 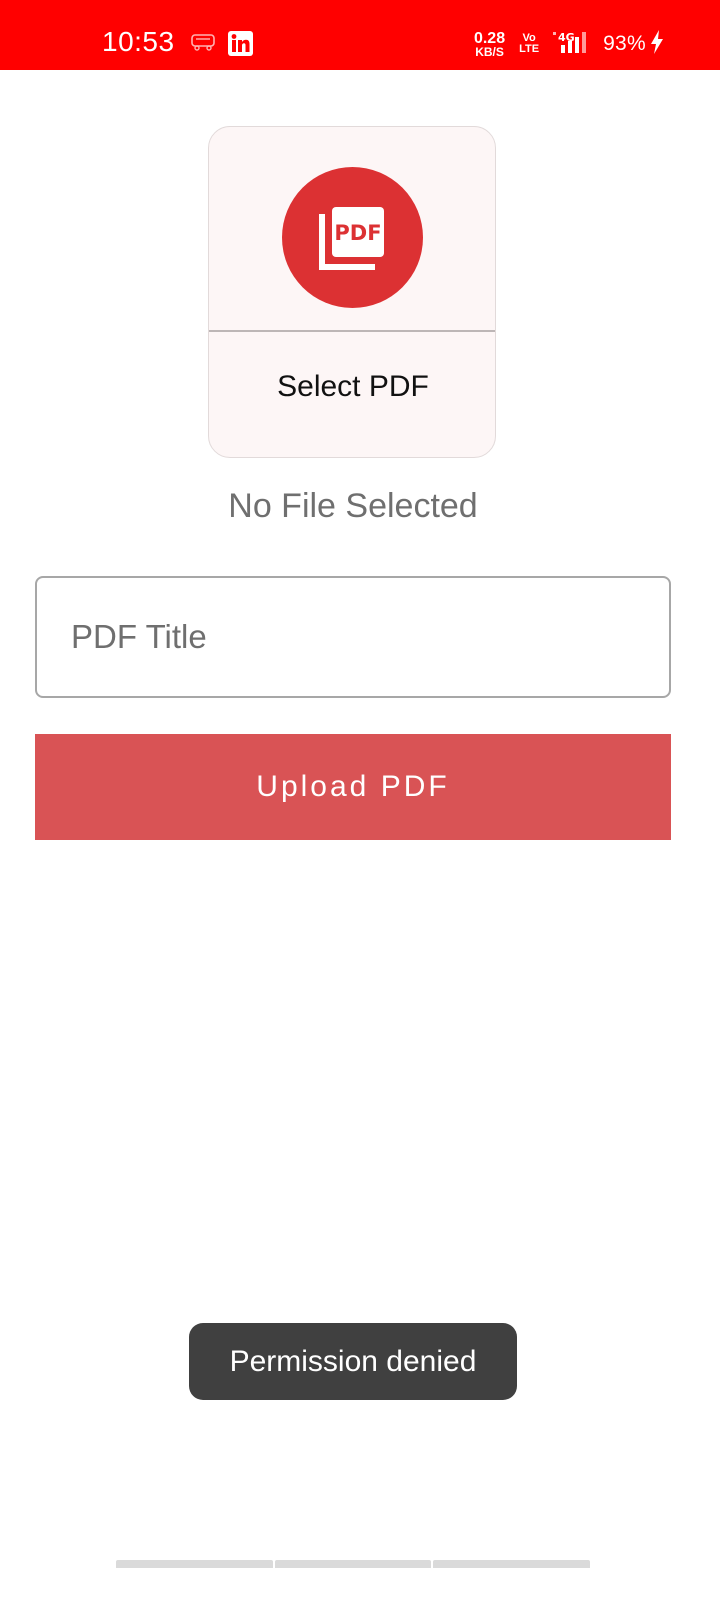 I want to click on battery-level: 93%, so click(x=624, y=43).